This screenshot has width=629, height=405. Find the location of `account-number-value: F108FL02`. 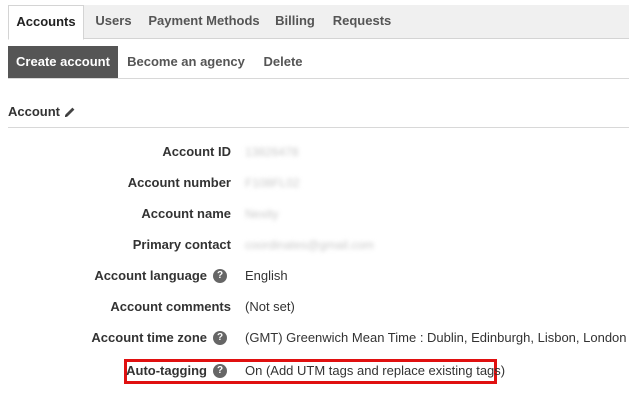

account-number-value: F108FL02 is located at coordinates (272, 183).